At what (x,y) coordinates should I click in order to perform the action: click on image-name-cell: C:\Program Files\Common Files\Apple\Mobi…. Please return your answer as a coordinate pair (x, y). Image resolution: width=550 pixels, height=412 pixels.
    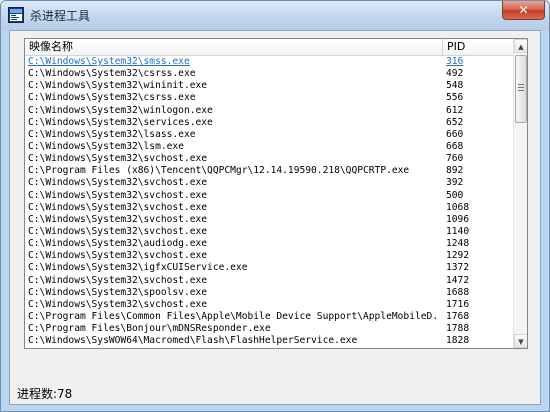
    Looking at the image, I should click on (234, 316).